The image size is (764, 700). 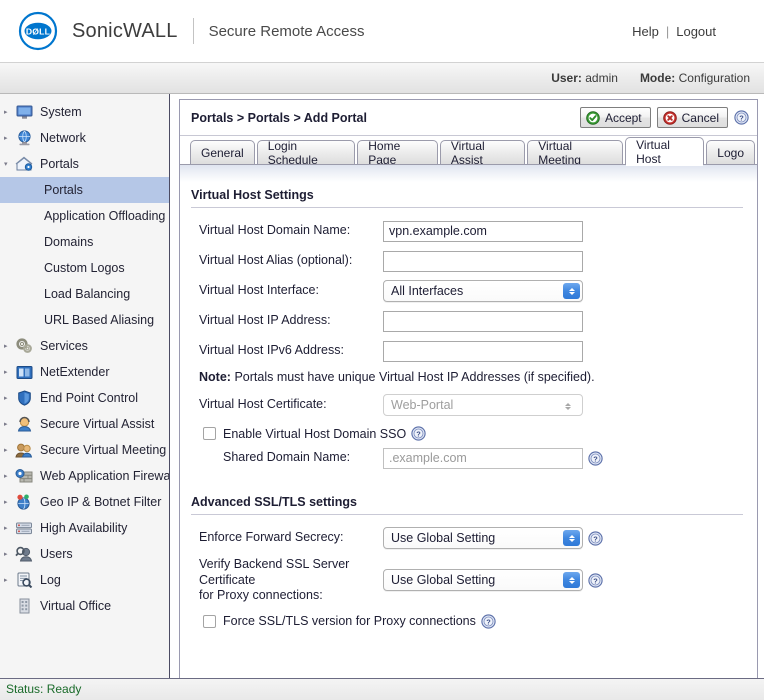 What do you see at coordinates (8, 164) in the screenshot?
I see `collapse-arrow-icon: ▾` at bounding box center [8, 164].